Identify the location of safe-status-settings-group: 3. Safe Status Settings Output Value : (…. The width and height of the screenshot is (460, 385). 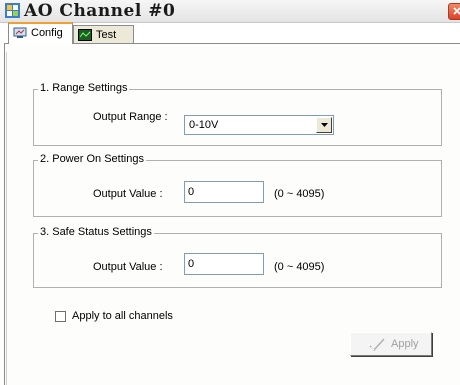
(237, 257).